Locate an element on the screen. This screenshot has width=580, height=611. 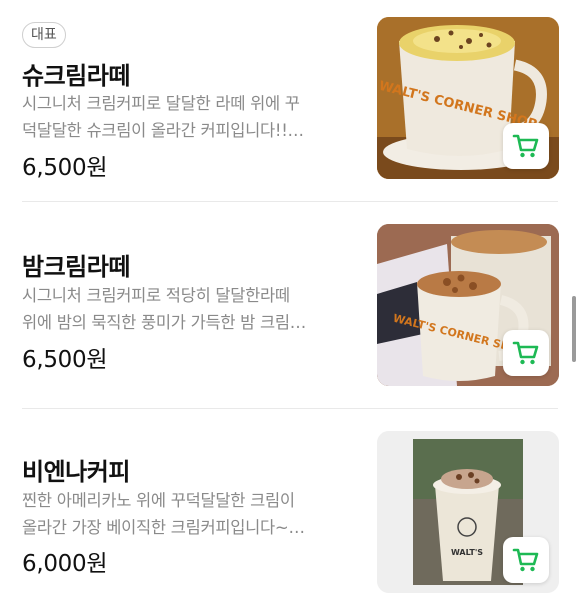
menu-name: 비엔나커피 is located at coordinates (76, 472).